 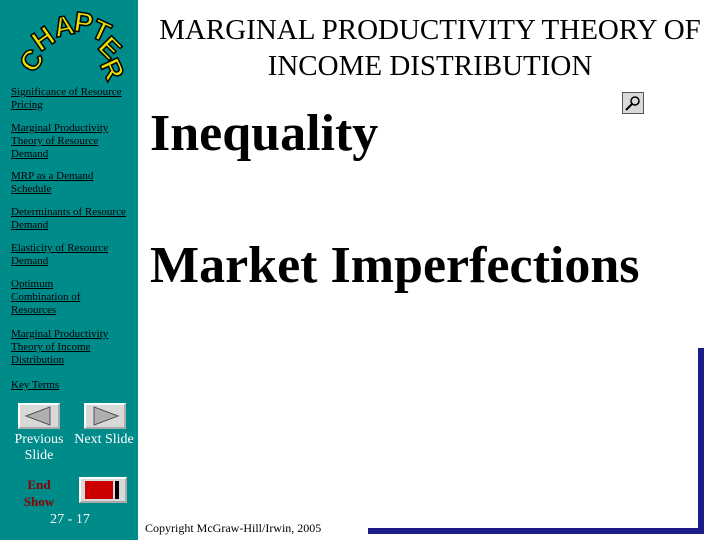 I want to click on nav-link-elasticity: Elasticity of Resource Demand, so click(x=73, y=255).